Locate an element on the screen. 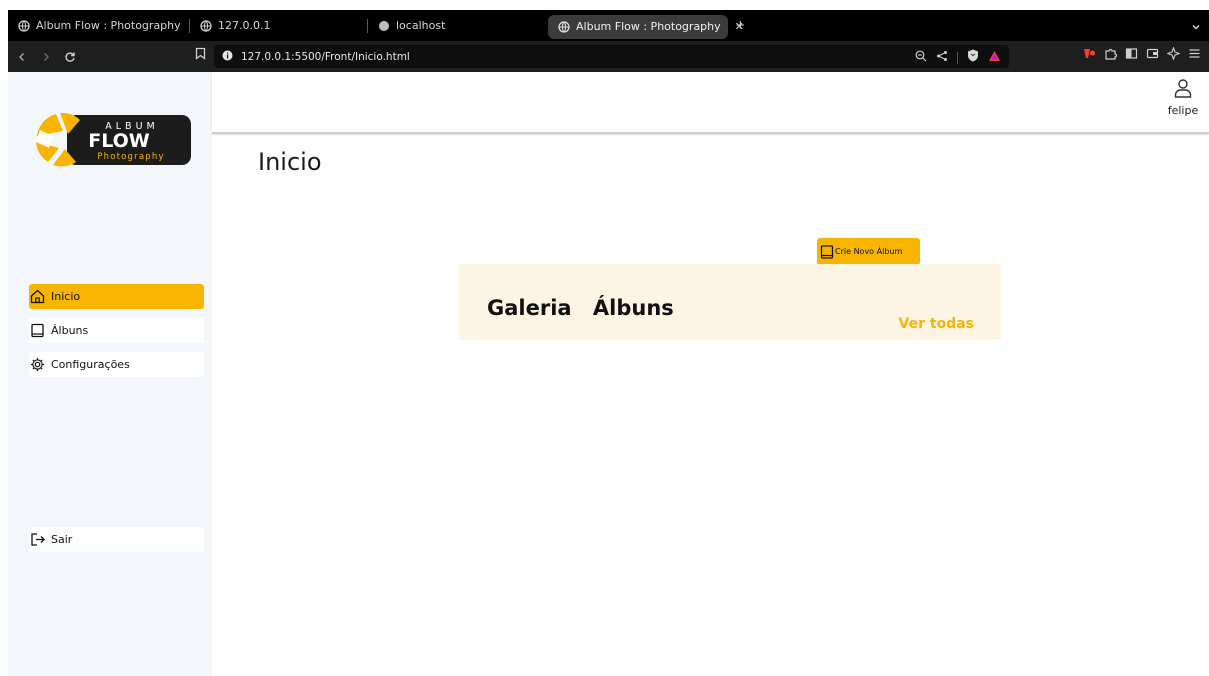 This screenshot has width=1209, height=676. zoom-icon is located at coordinates (921, 58).